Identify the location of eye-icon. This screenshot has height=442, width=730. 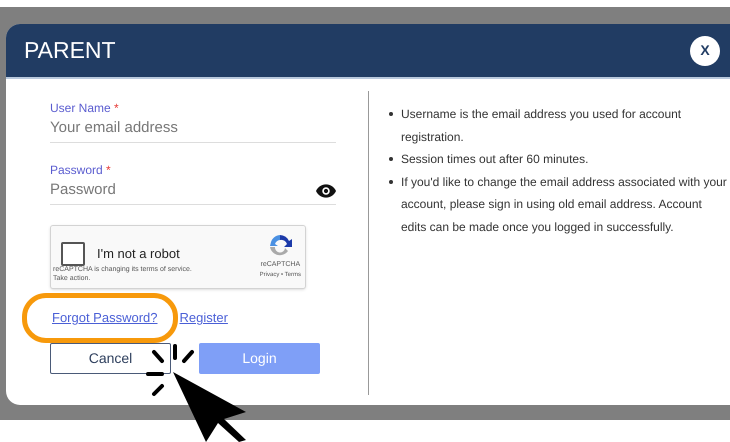
(326, 191).